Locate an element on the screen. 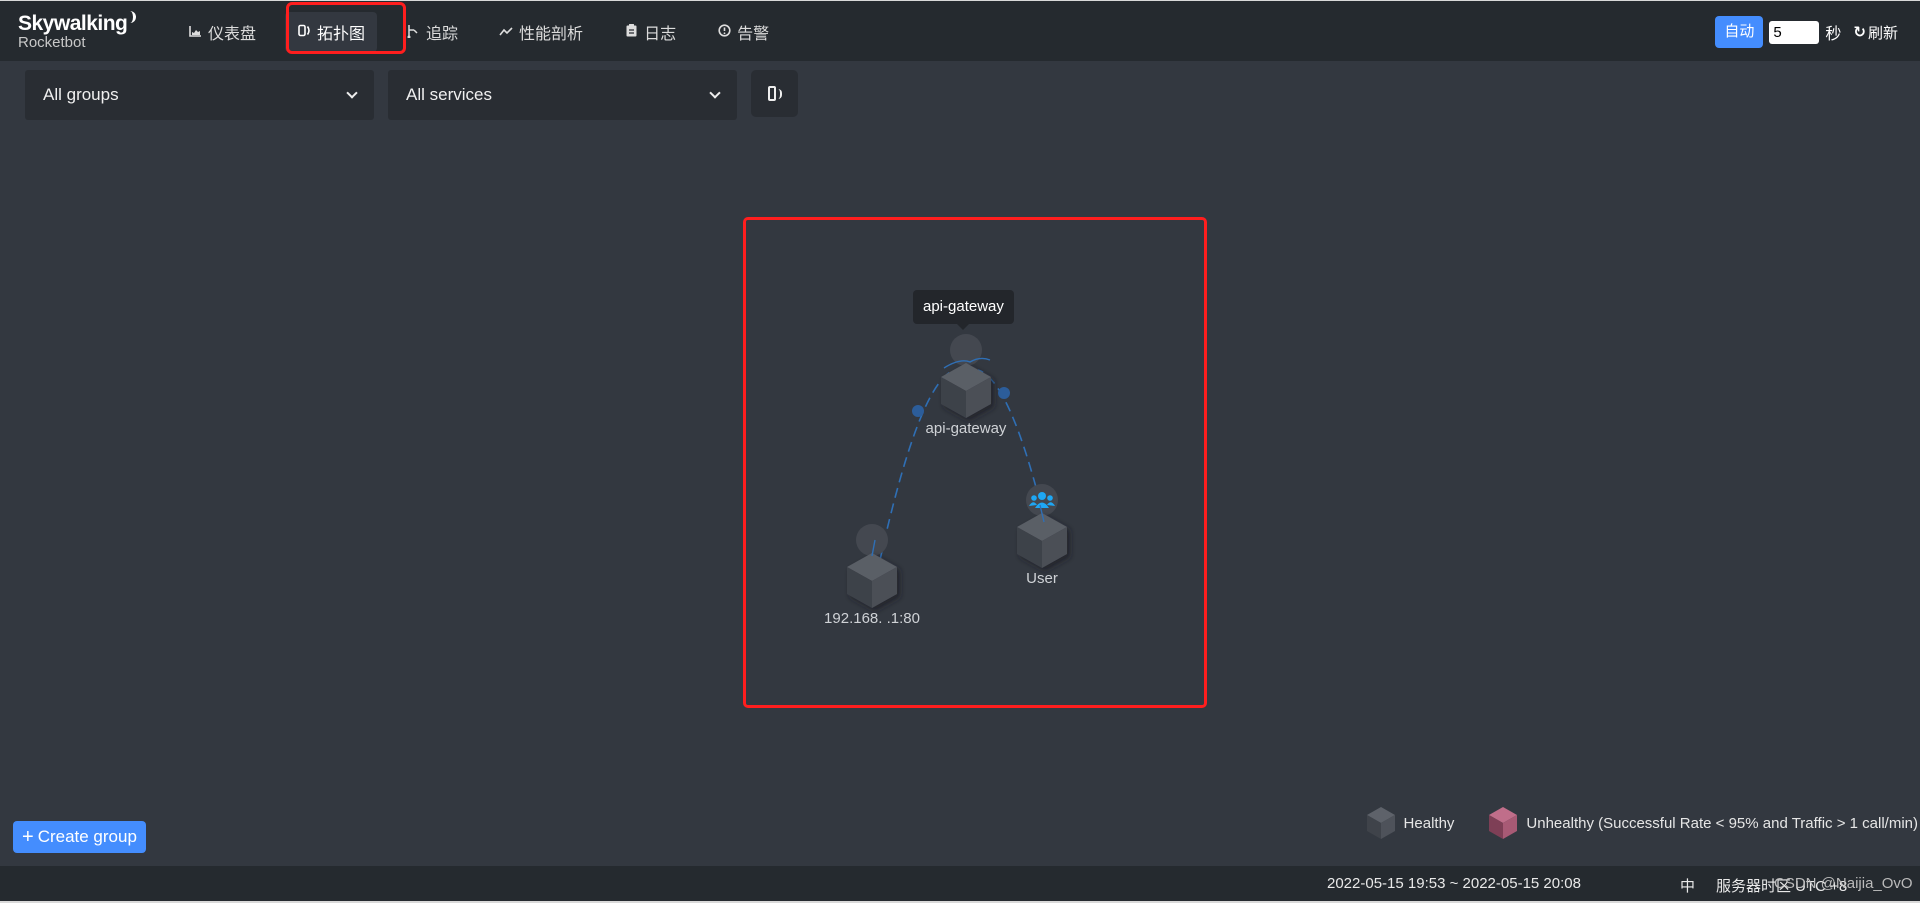  node-backend is located at coordinates (872, 566).